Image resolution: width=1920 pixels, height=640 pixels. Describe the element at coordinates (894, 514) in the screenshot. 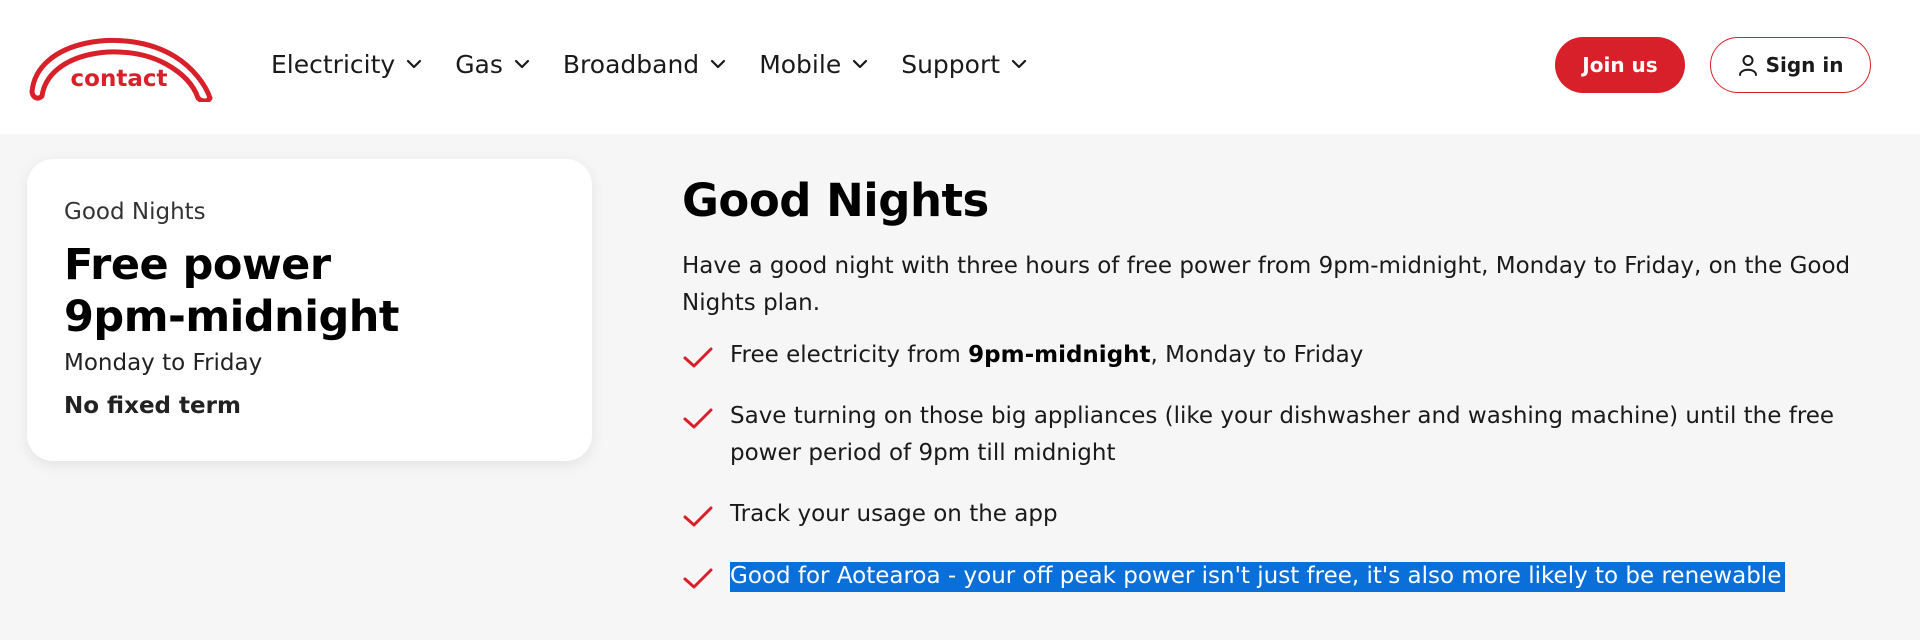

I see `benefit-text: Track your usage on the app` at that location.